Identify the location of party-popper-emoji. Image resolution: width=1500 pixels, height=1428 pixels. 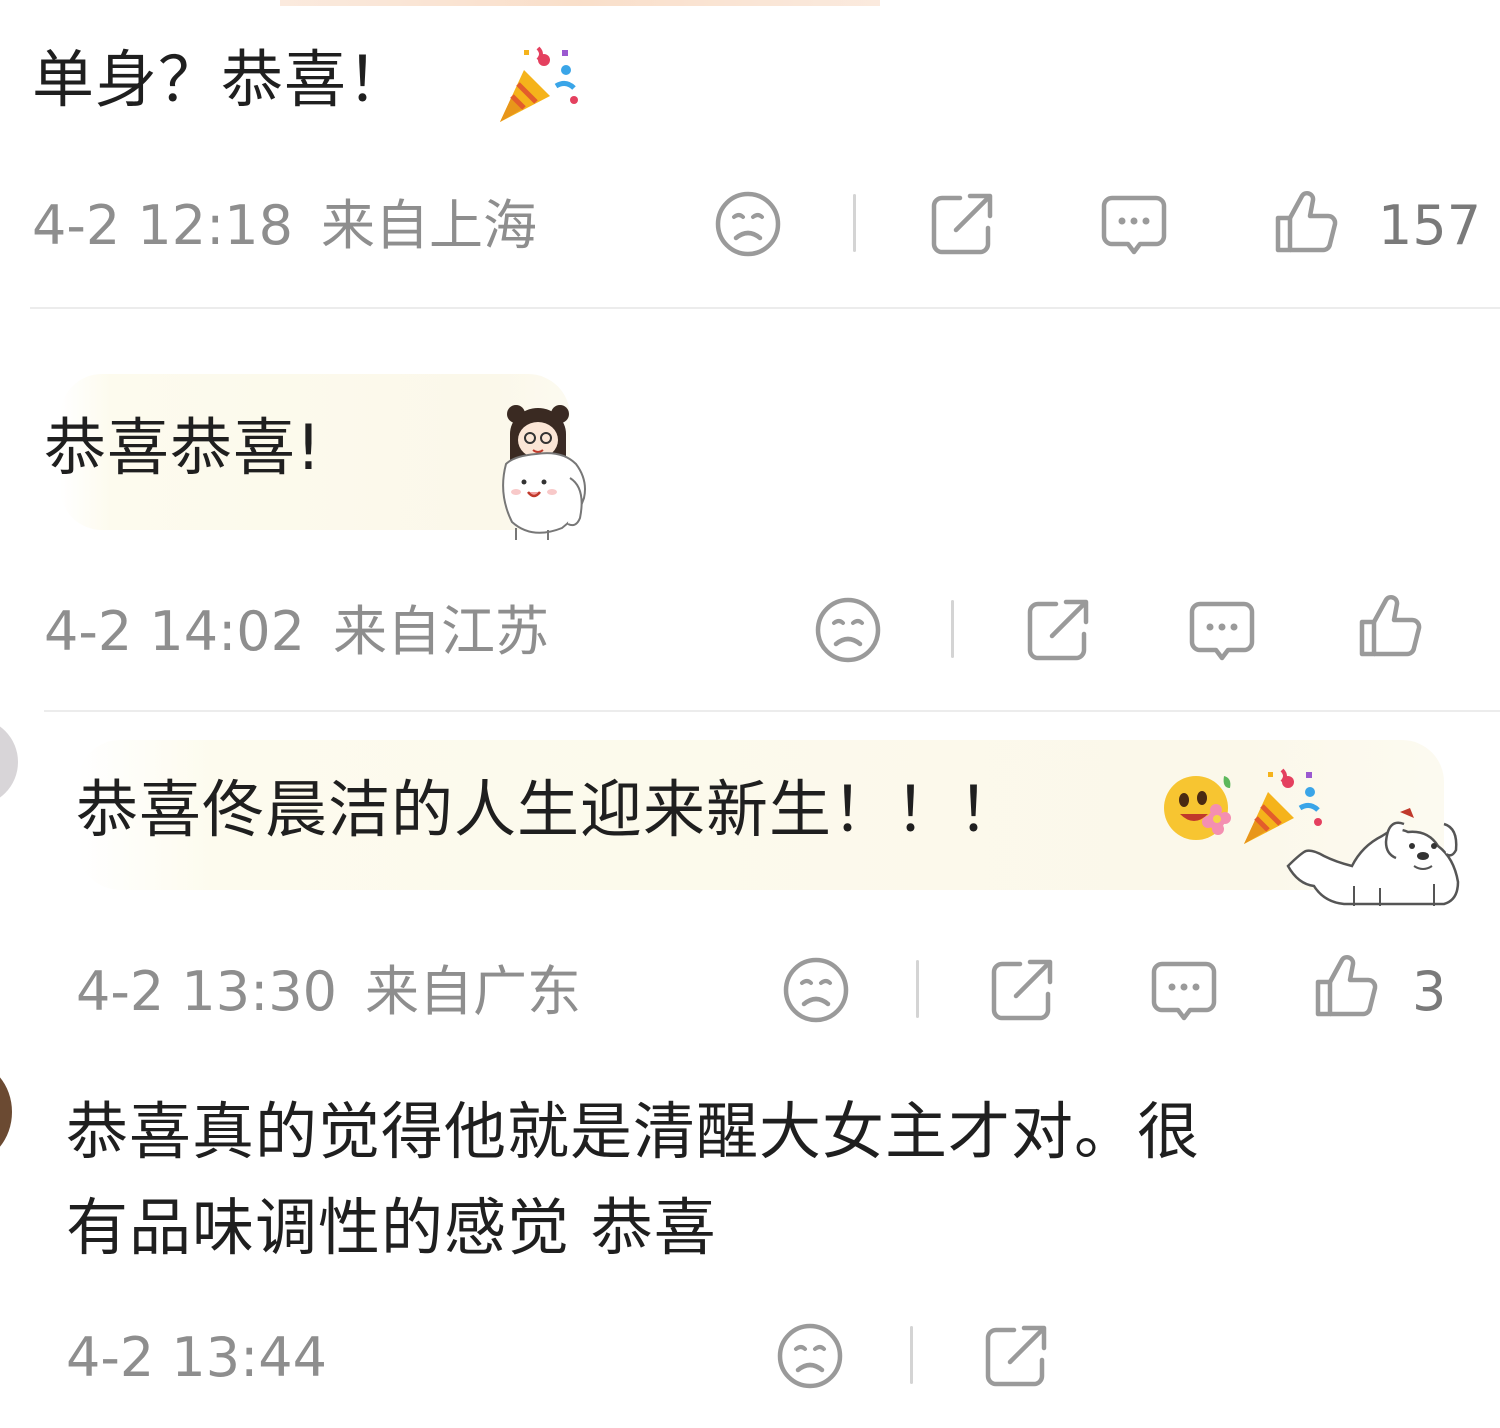
(537, 85).